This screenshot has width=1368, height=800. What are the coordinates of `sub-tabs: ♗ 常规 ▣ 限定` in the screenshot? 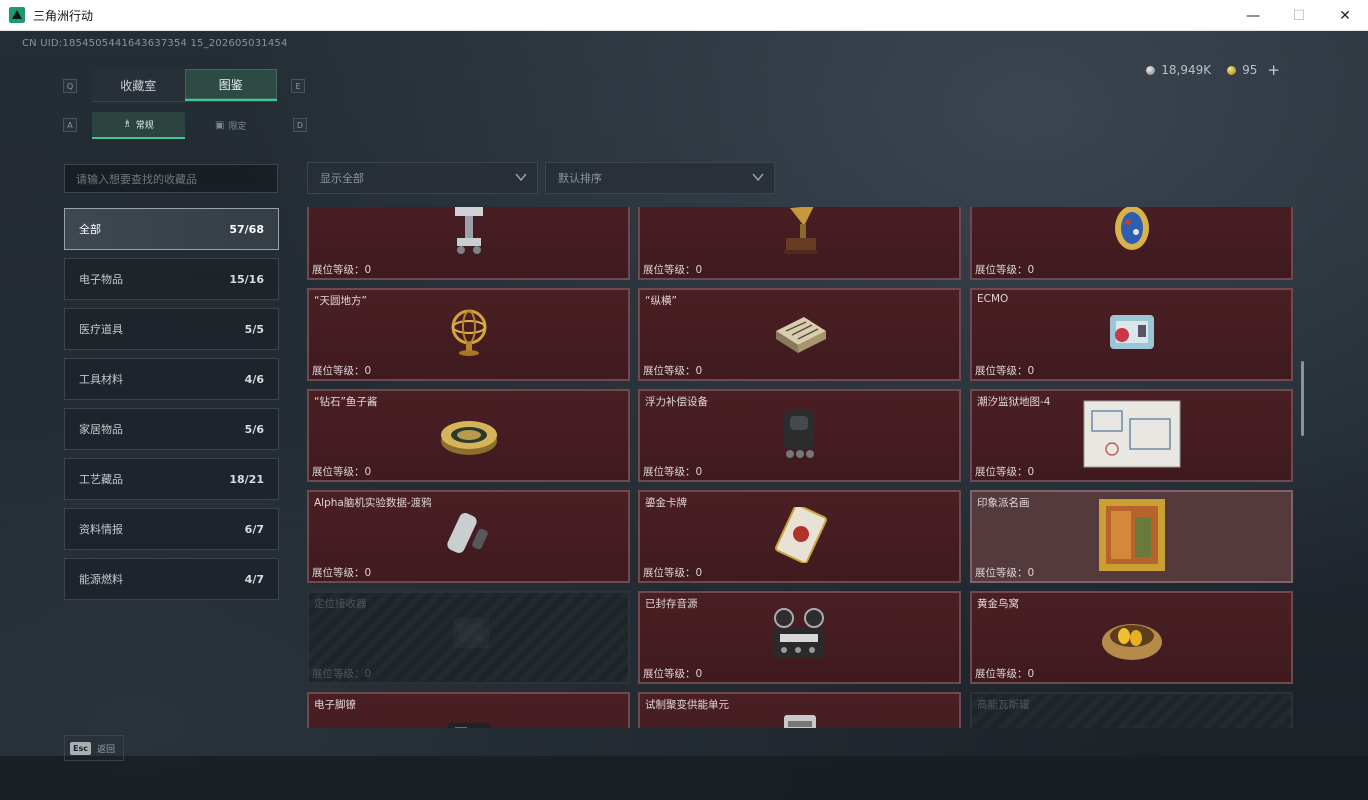 It's located at (184, 125).